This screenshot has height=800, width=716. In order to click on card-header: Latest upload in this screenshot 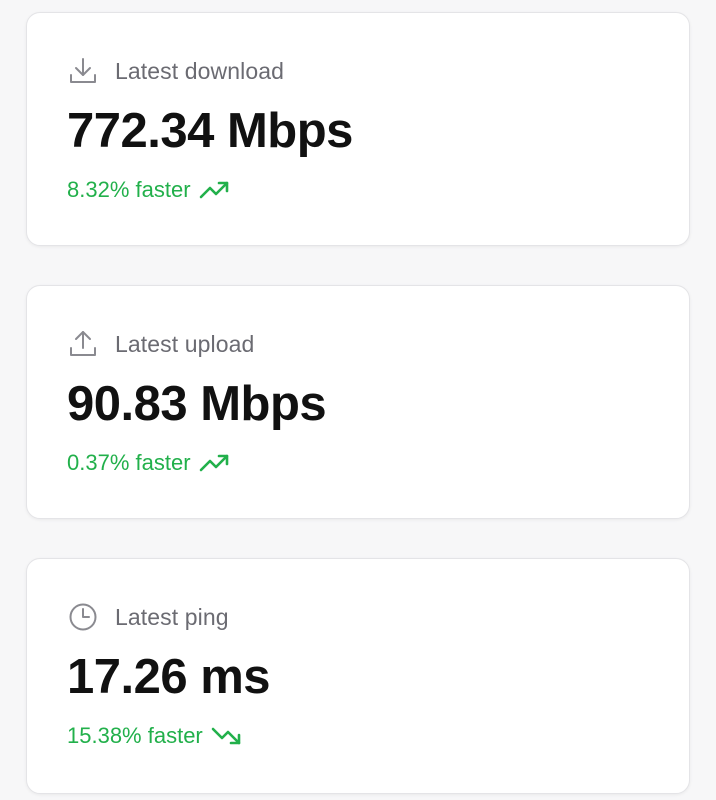, I will do `click(160, 344)`.